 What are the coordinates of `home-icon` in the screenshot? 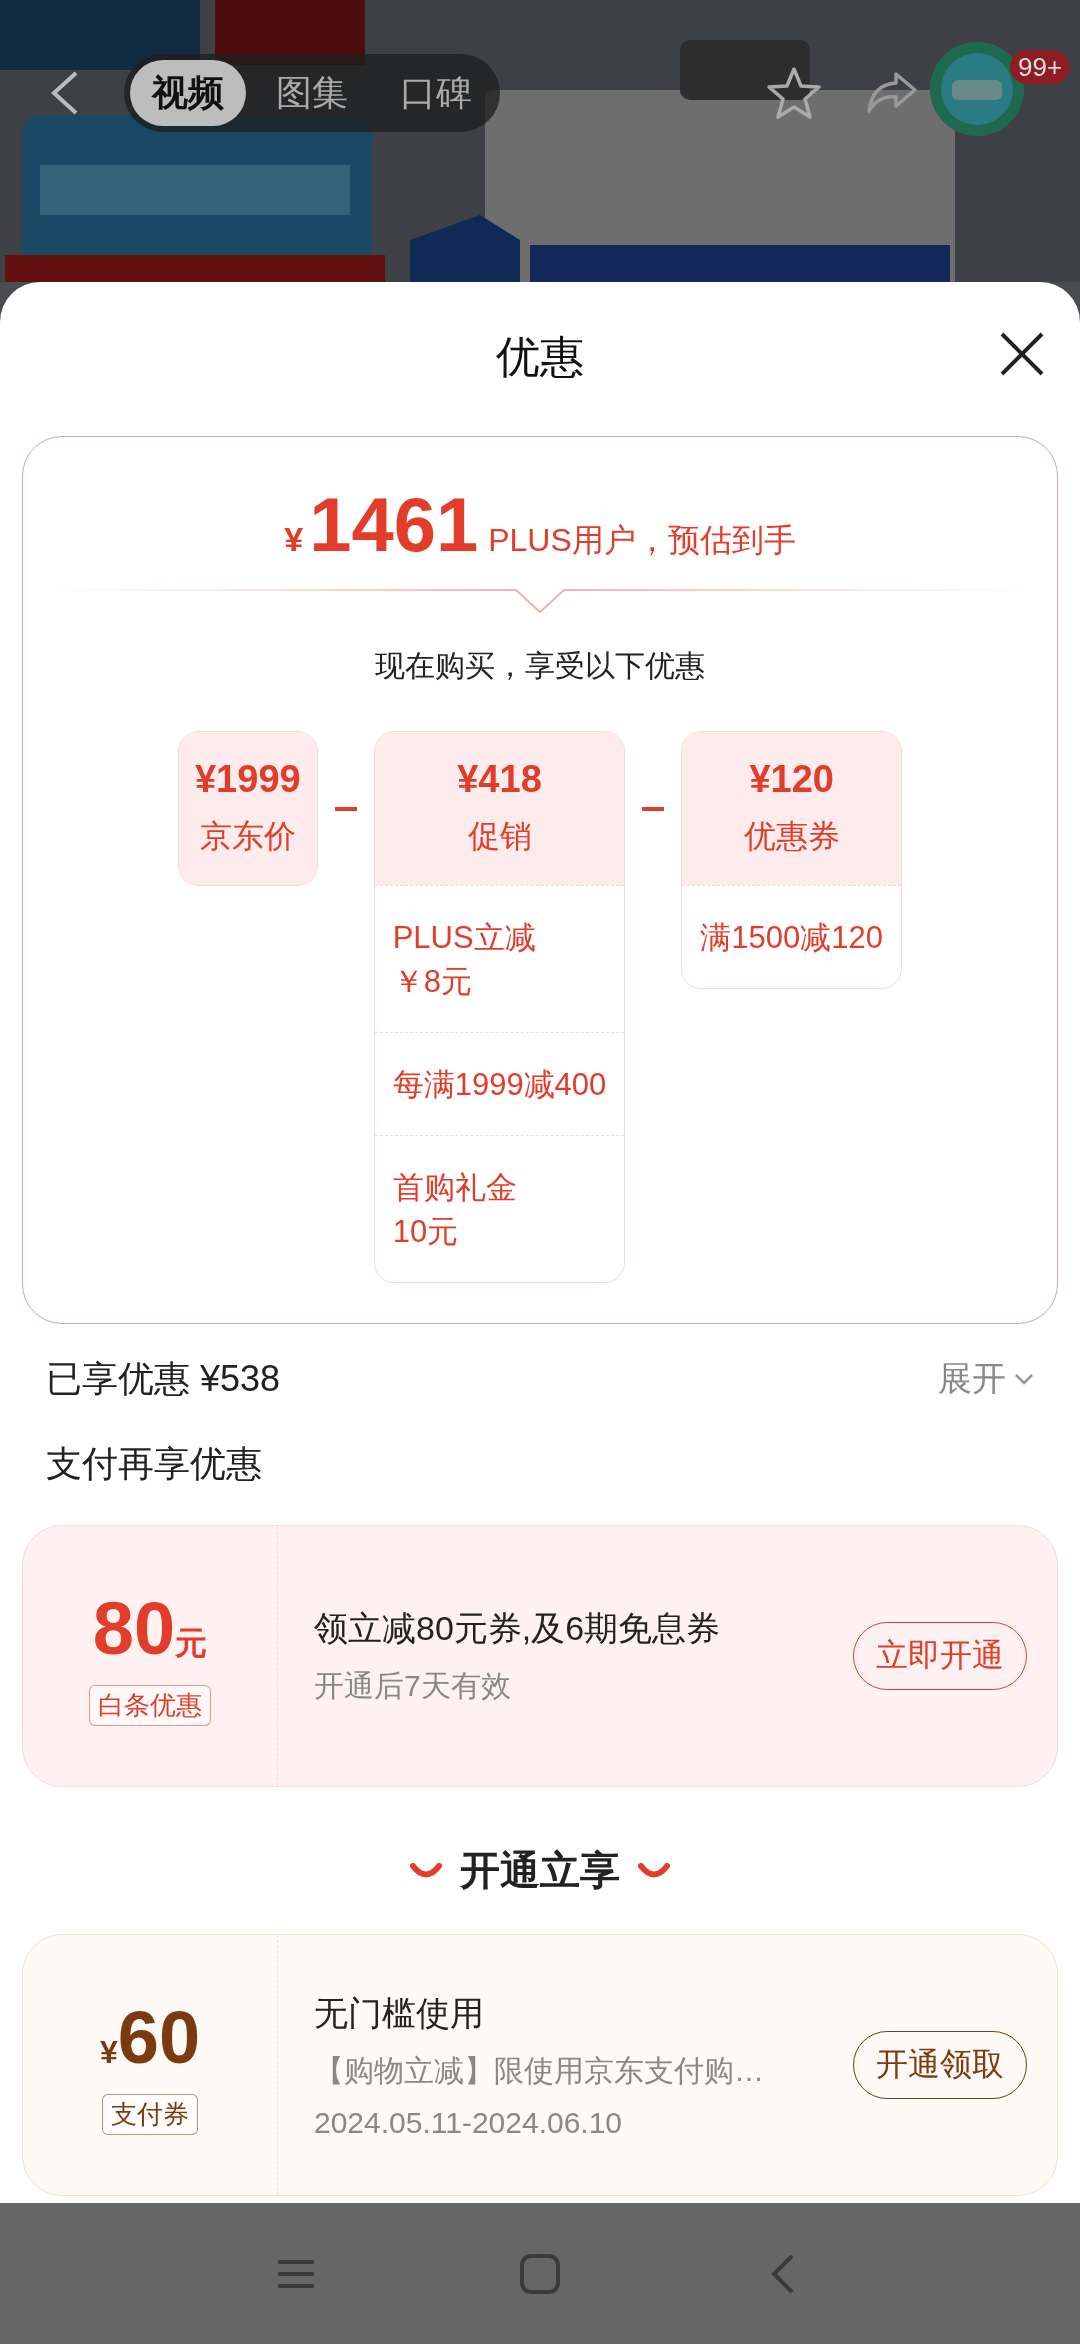 It's located at (540, 2273).